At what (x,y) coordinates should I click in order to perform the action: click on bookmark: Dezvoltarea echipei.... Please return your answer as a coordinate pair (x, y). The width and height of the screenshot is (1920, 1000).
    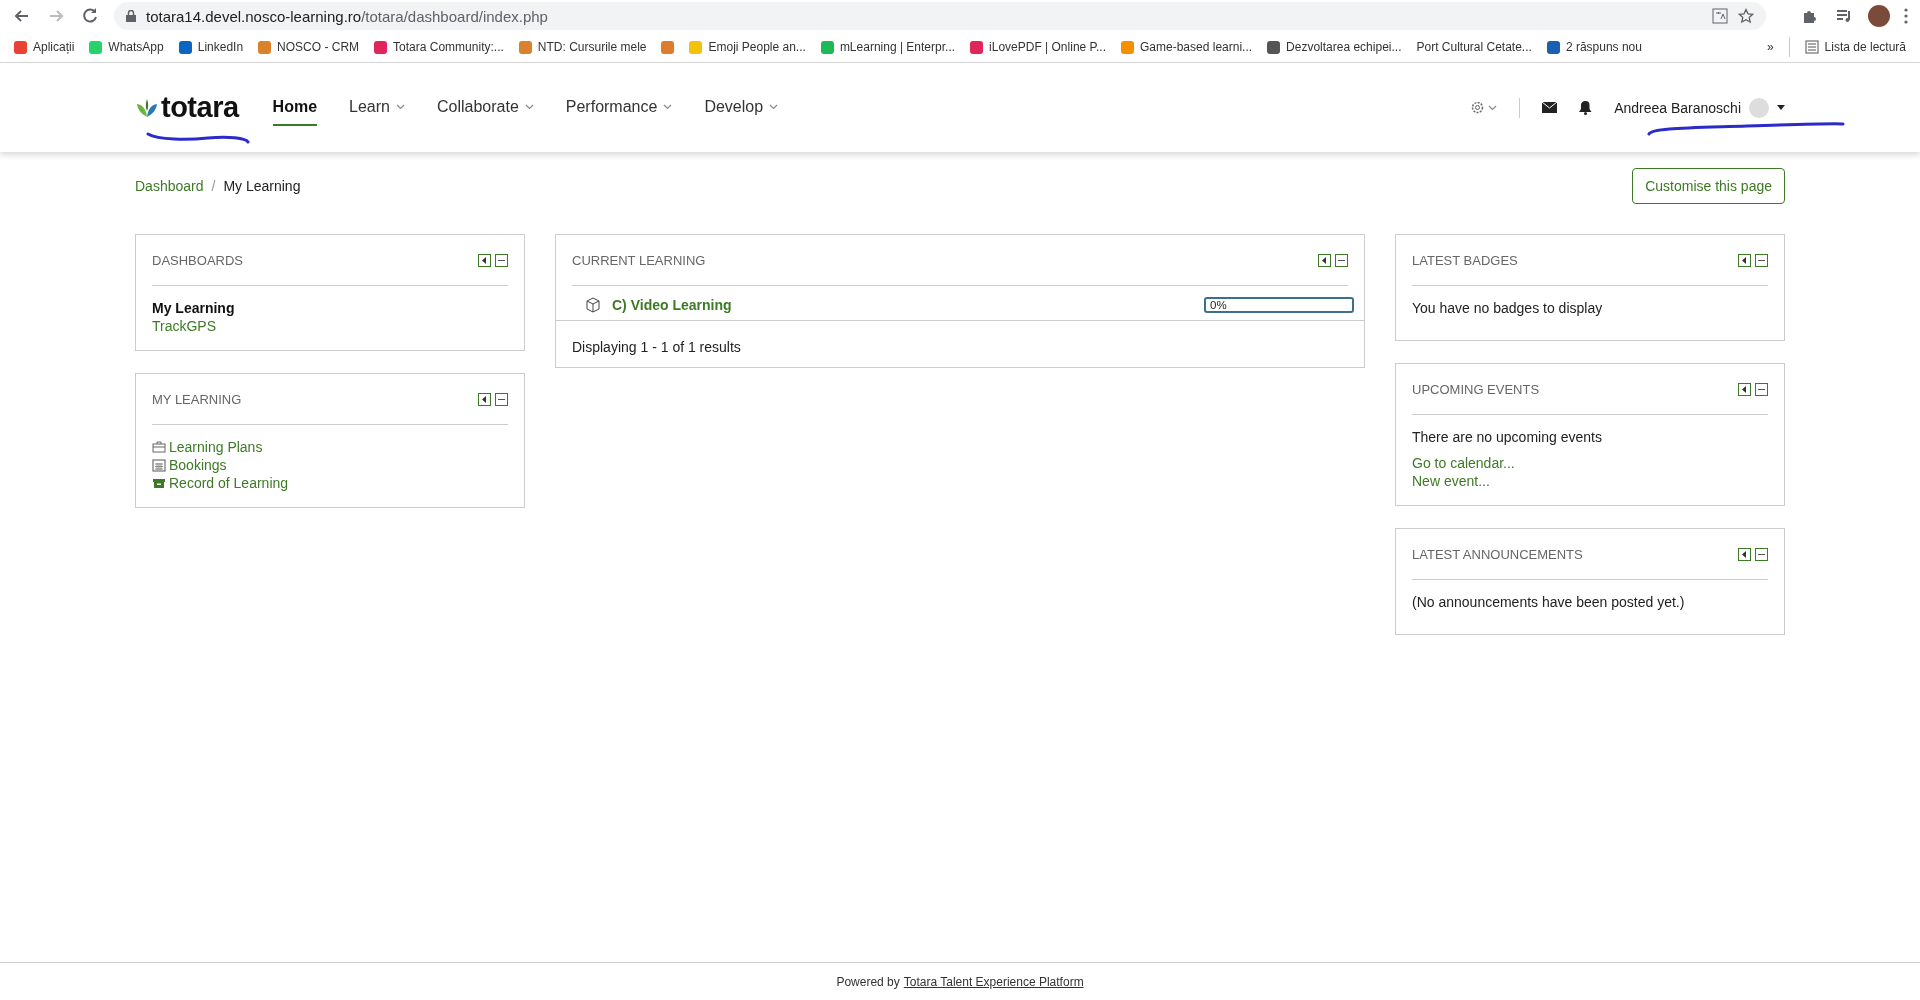
    Looking at the image, I should click on (1334, 47).